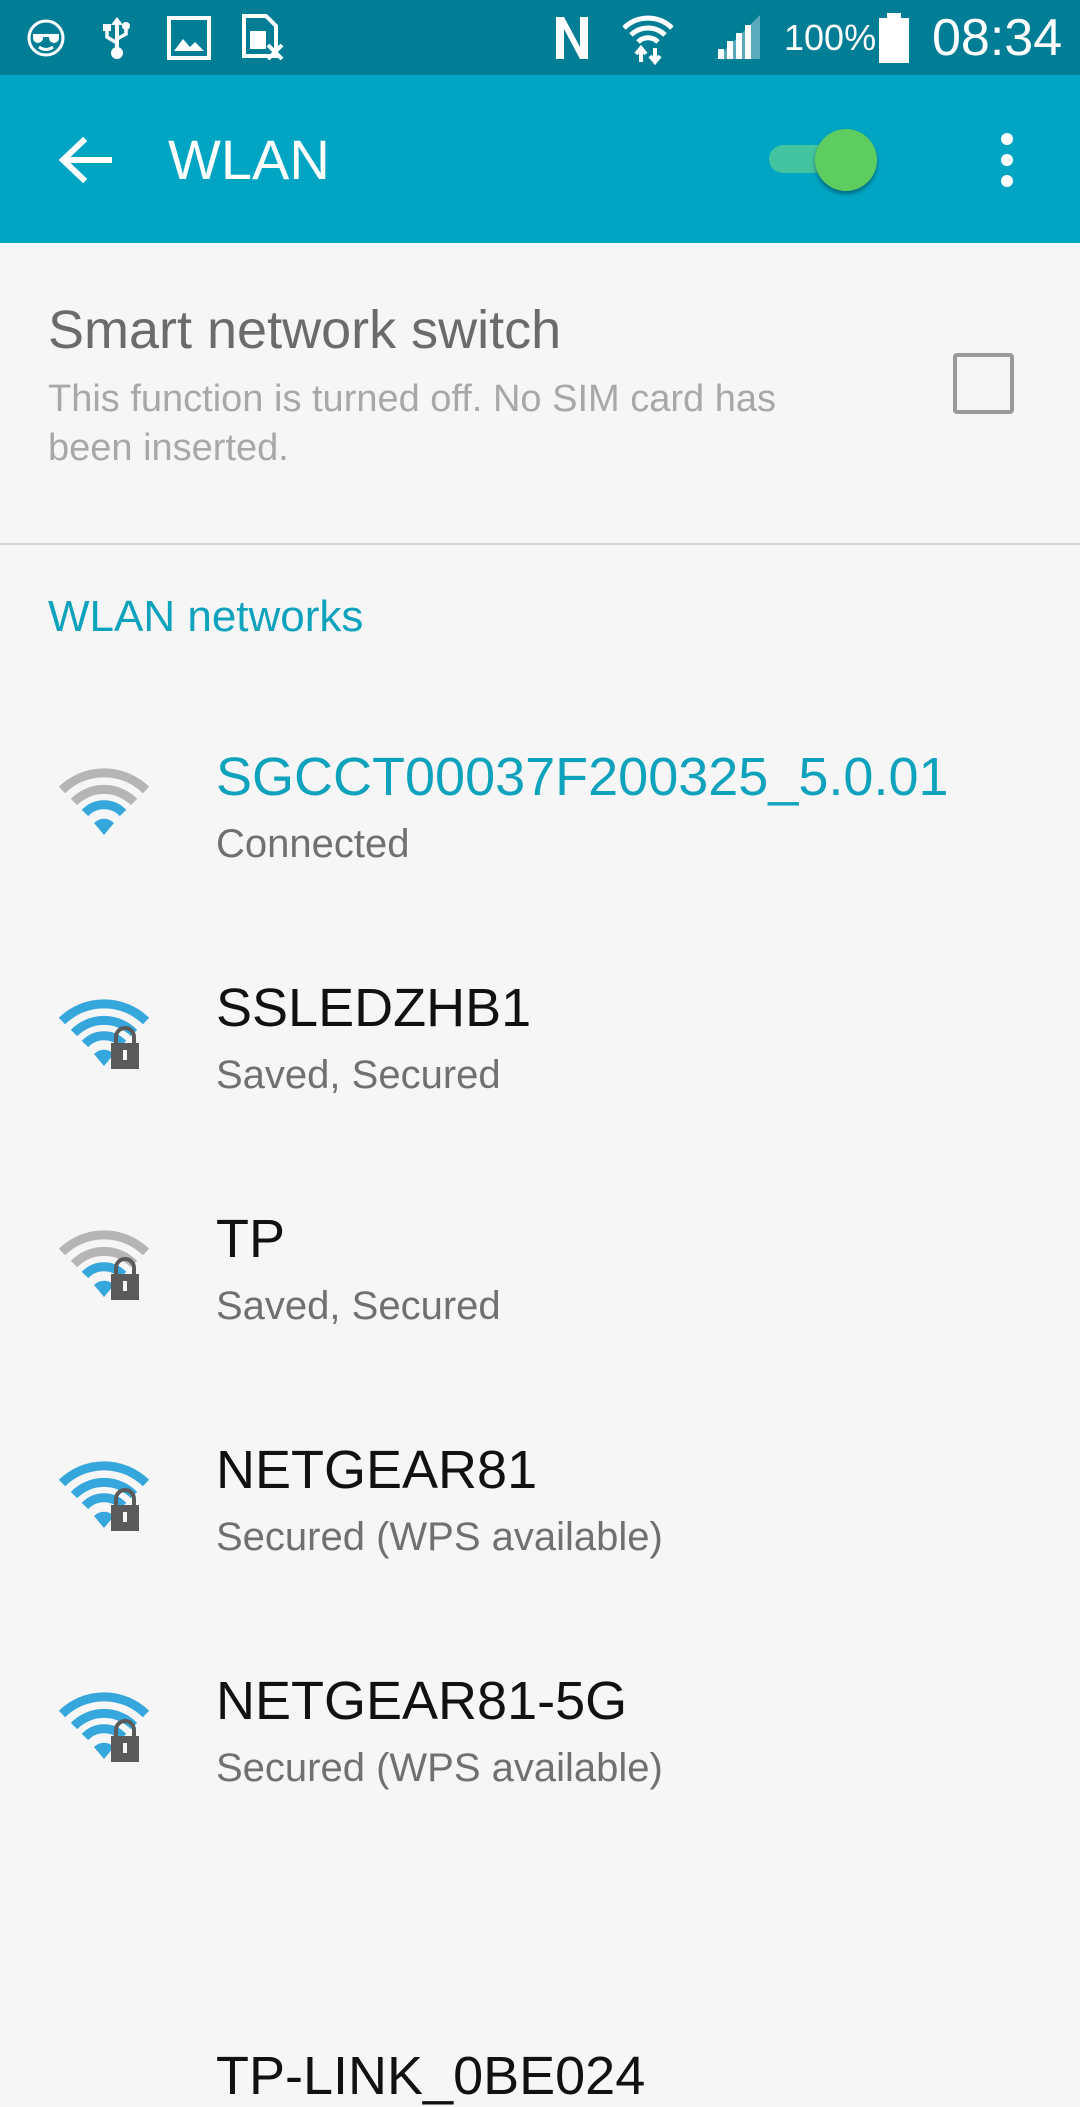 The image size is (1080, 2107). Describe the element at coordinates (738, 37) in the screenshot. I see `cell-signal-icon` at that location.